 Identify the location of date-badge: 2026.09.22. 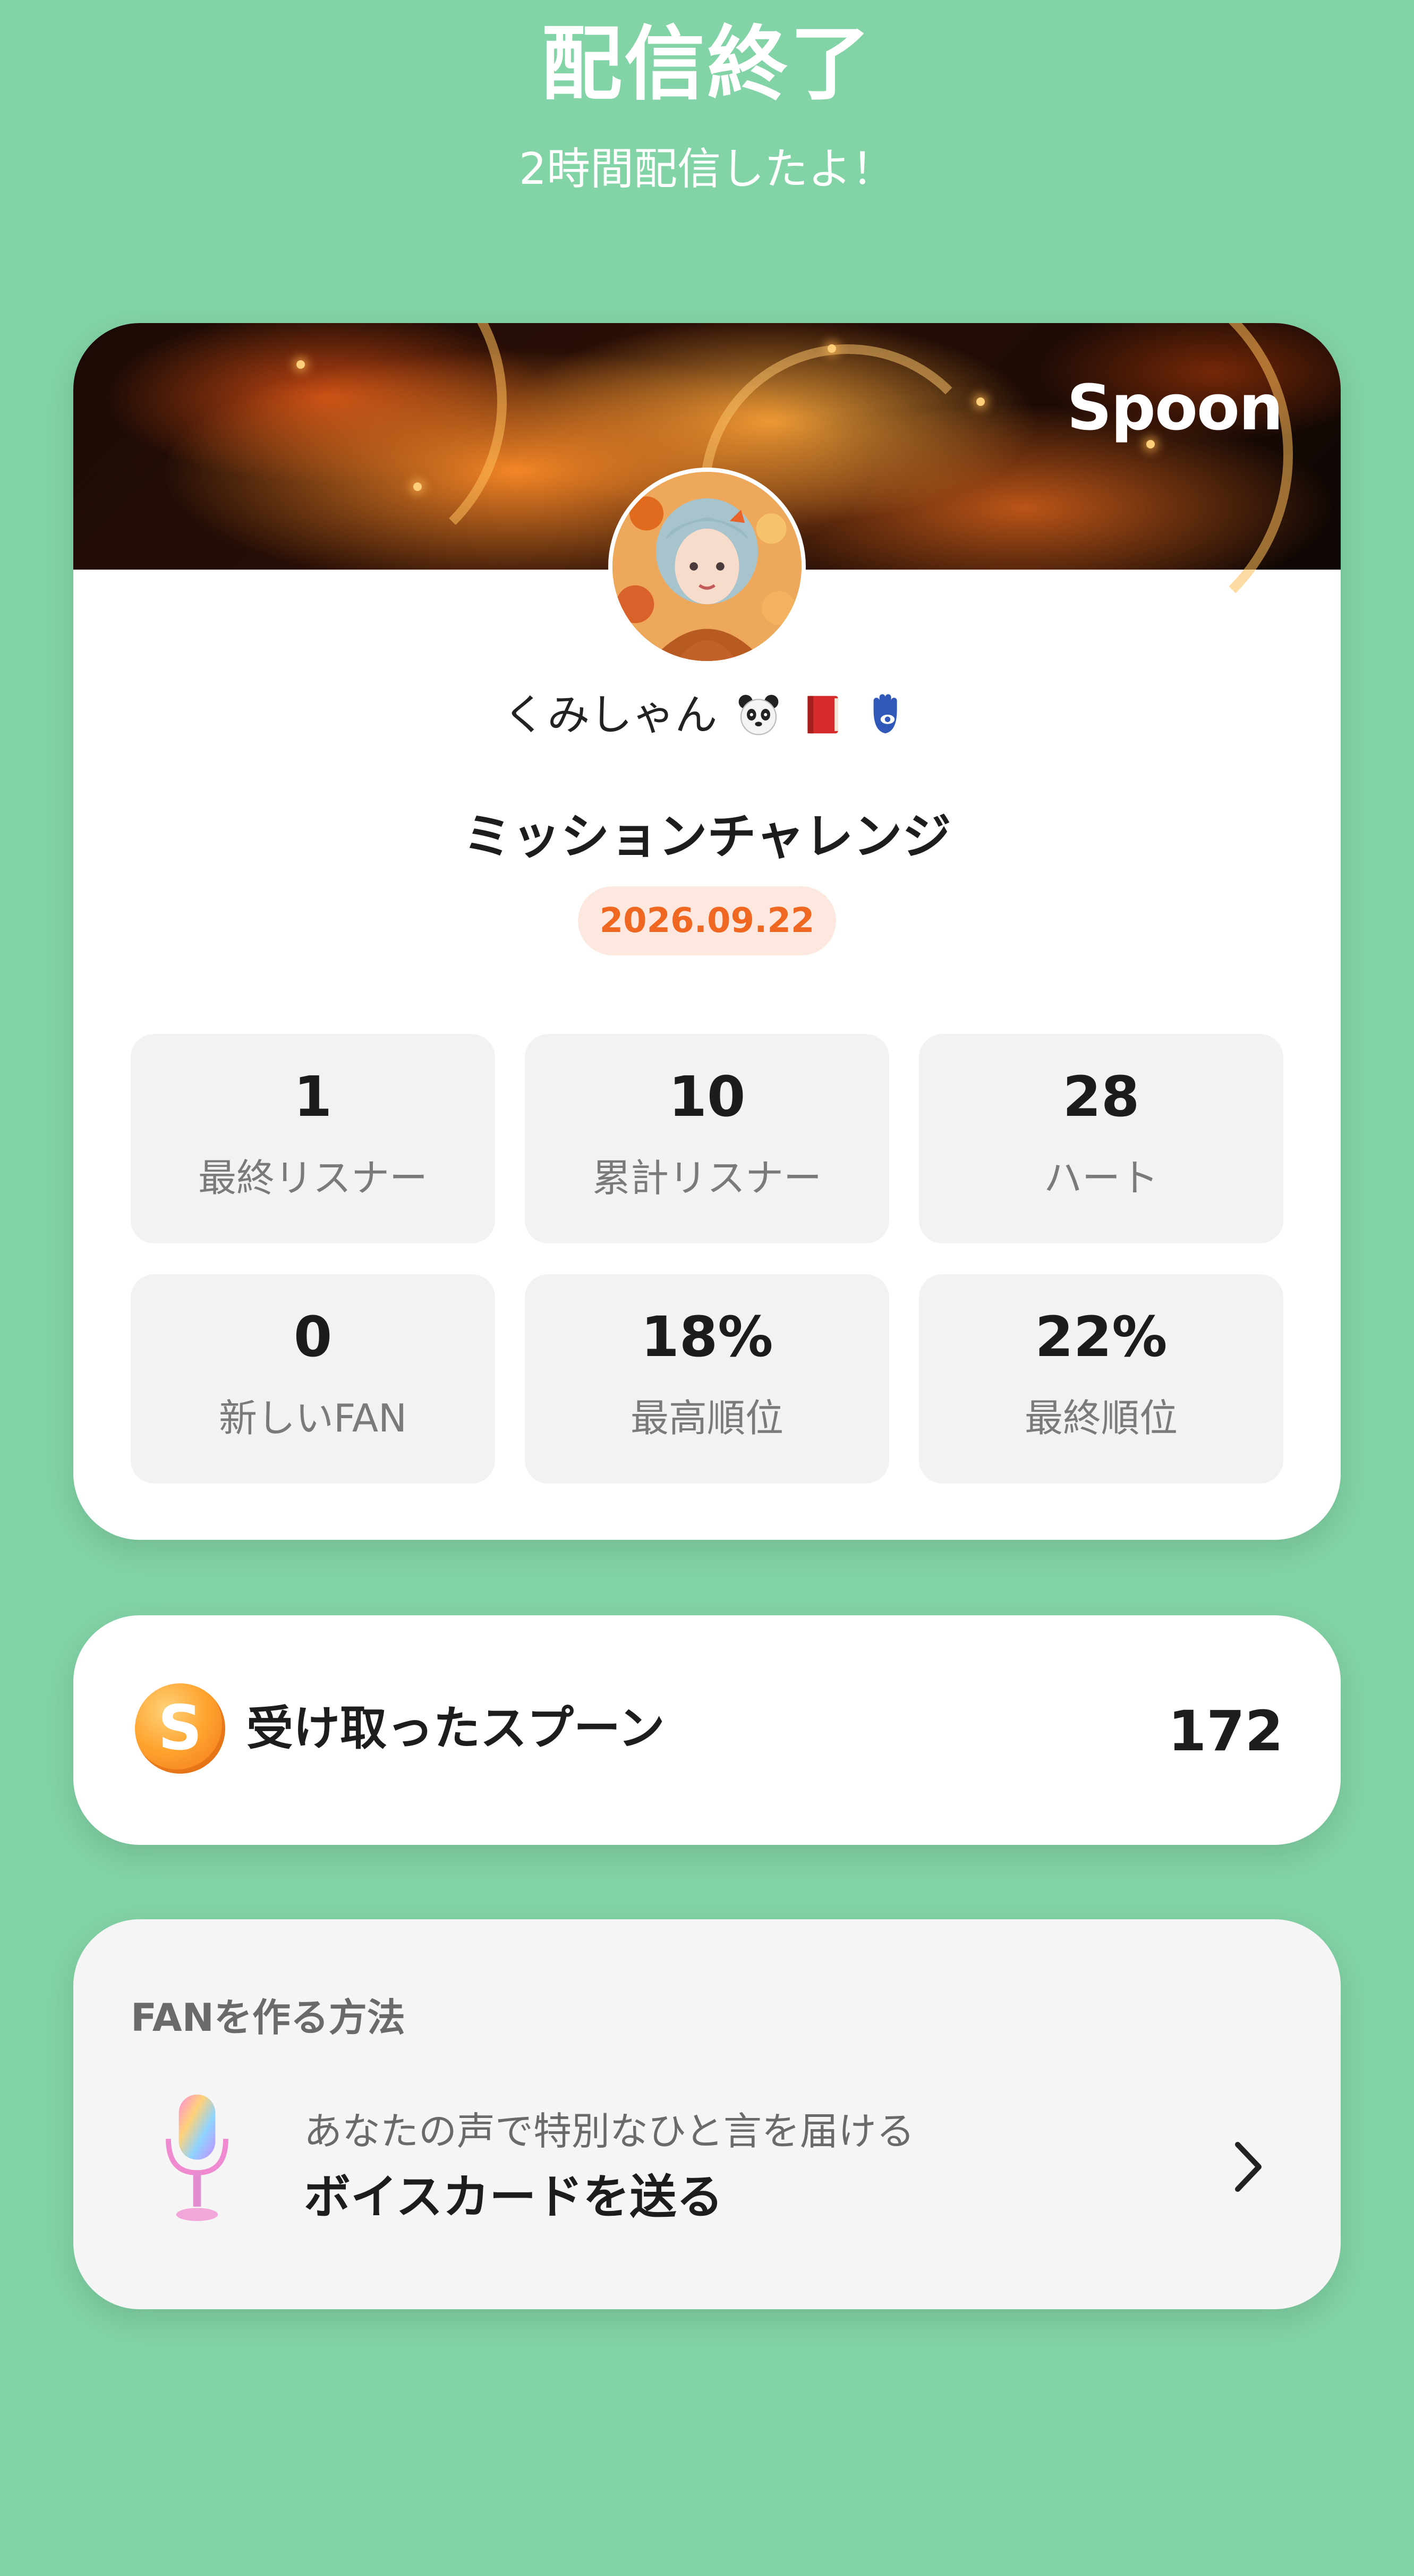
(707, 921).